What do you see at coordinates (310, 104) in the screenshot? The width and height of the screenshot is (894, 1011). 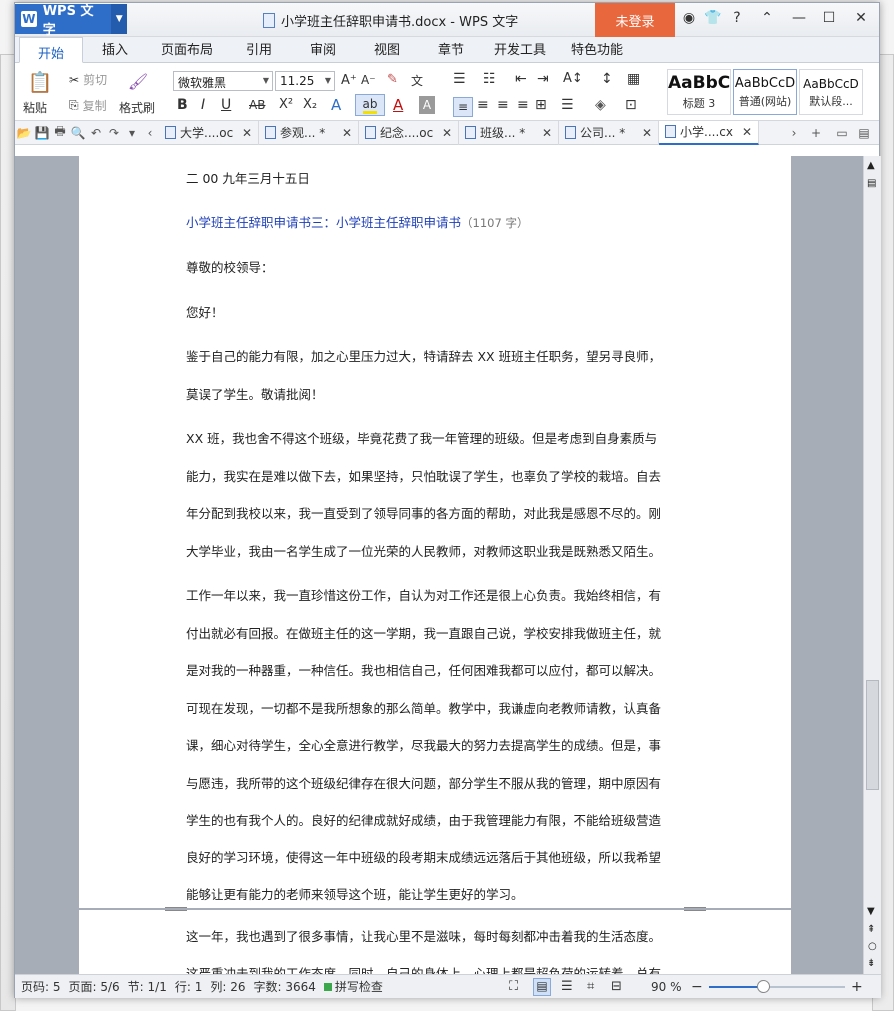 I see `subscript-icon: X₂` at bounding box center [310, 104].